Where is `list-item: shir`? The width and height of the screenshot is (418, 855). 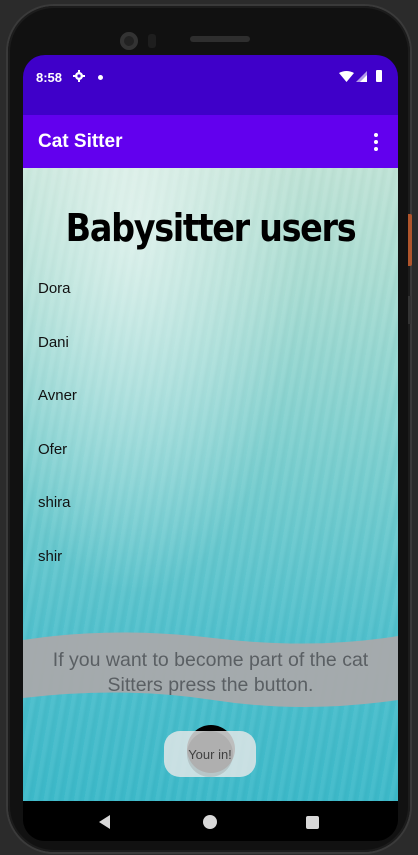 list-item: shir is located at coordinates (50, 556).